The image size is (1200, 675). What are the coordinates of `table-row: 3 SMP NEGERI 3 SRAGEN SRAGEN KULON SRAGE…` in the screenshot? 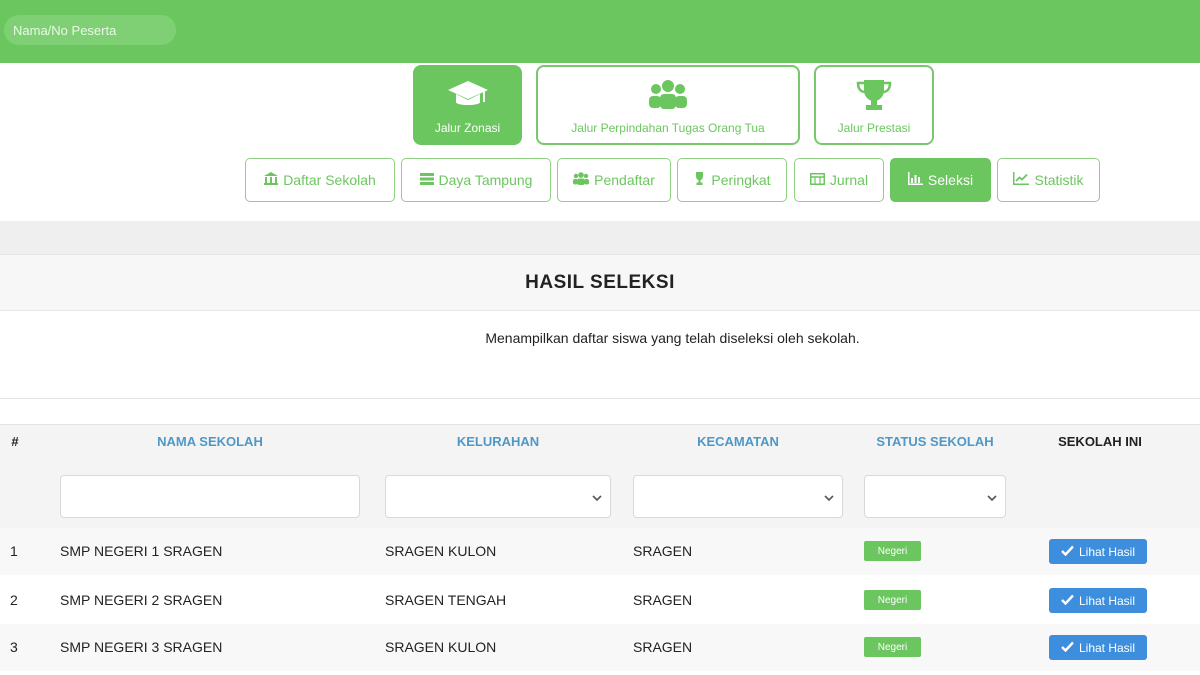 It's located at (600, 647).